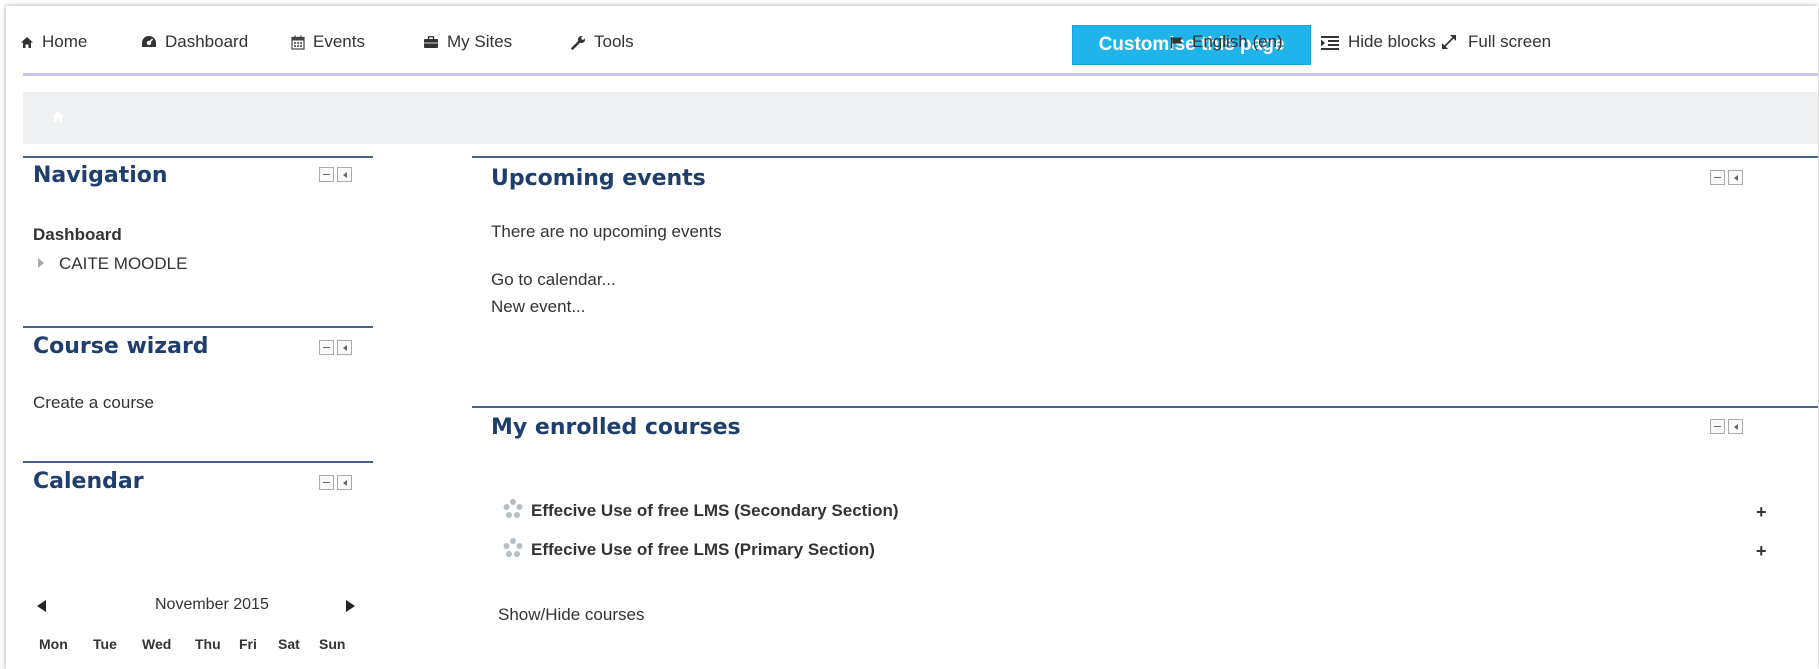 The height and width of the screenshot is (669, 1819). What do you see at coordinates (248, 644) in the screenshot?
I see `calendar-weekday: Fri` at bounding box center [248, 644].